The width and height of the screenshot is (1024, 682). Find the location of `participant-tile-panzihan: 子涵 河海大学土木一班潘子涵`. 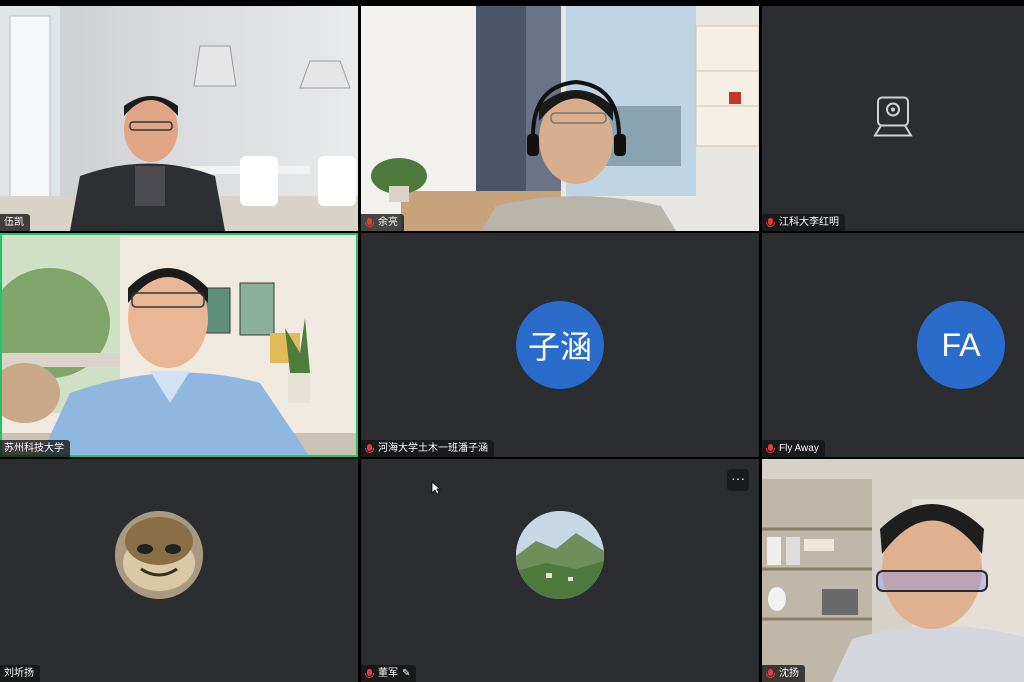

participant-tile-panzihan: 子涵 河海大学土木一班潘子涵 is located at coordinates (560, 345).